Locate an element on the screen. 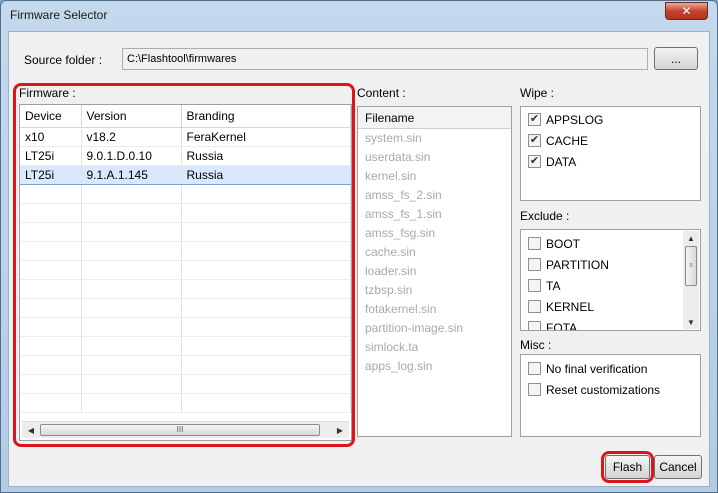 This screenshot has width=718, height=493. scroll-left-icon: ◀ is located at coordinates (31, 430).